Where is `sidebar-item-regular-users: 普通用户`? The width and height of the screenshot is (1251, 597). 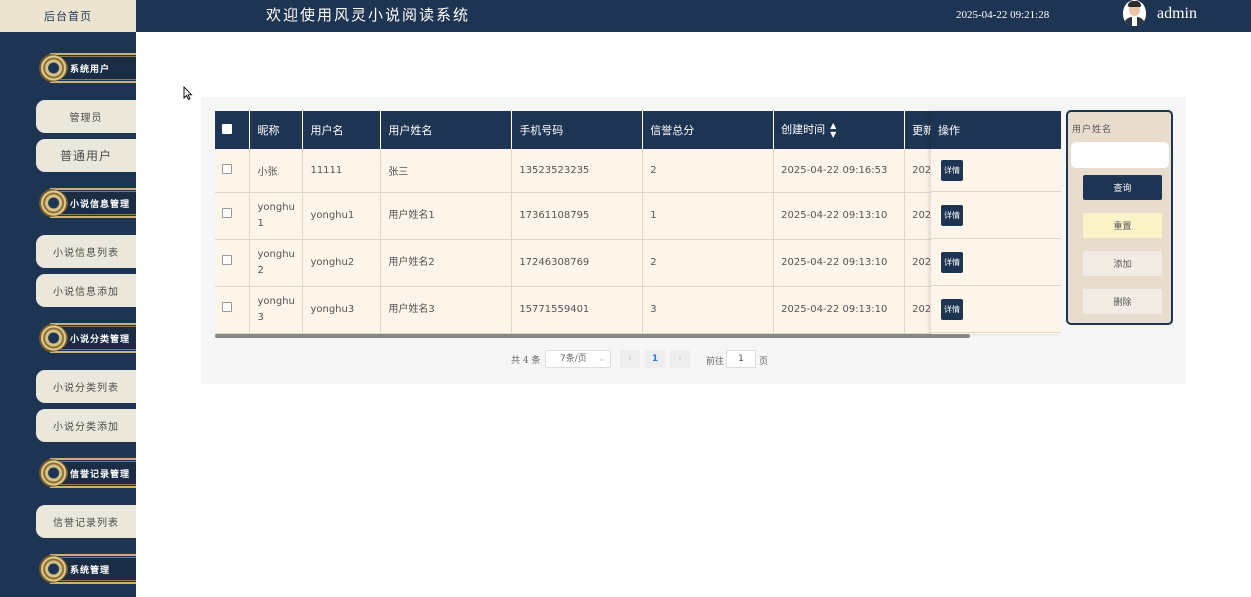
sidebar-item-regular-users: 普通用户 is located at coordinates (86, 155).